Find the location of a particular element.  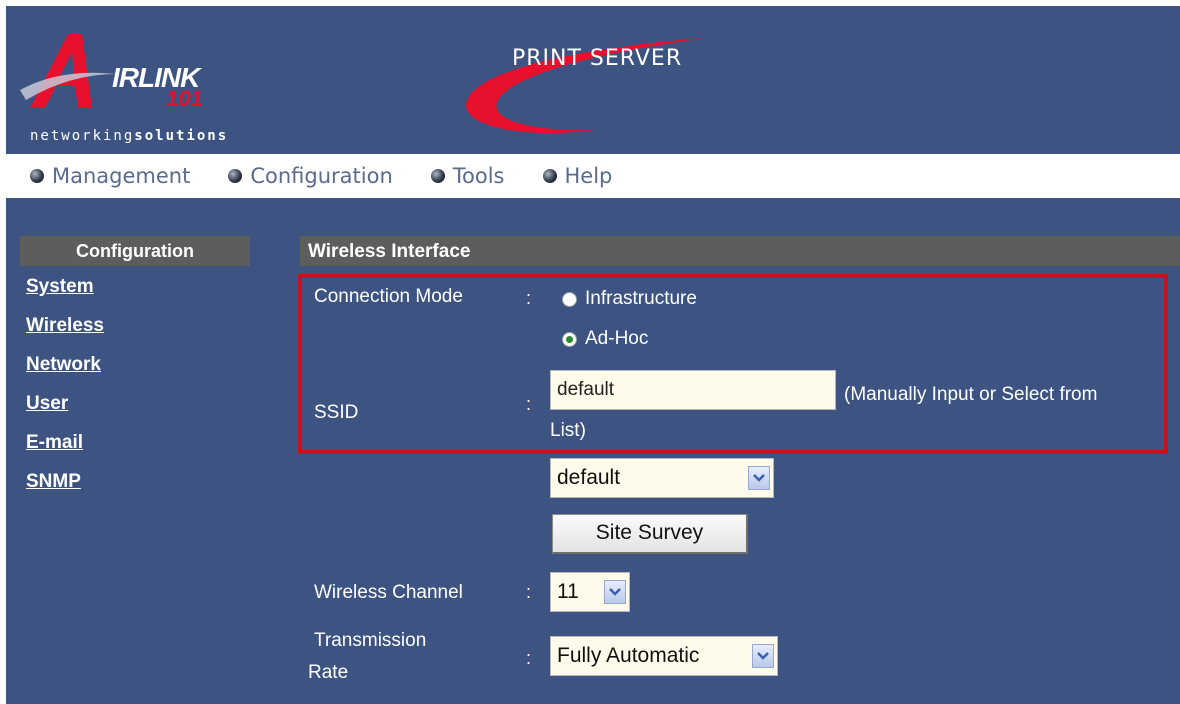

sidebar-item-email: E-mail is located at coordinates (65, 449).